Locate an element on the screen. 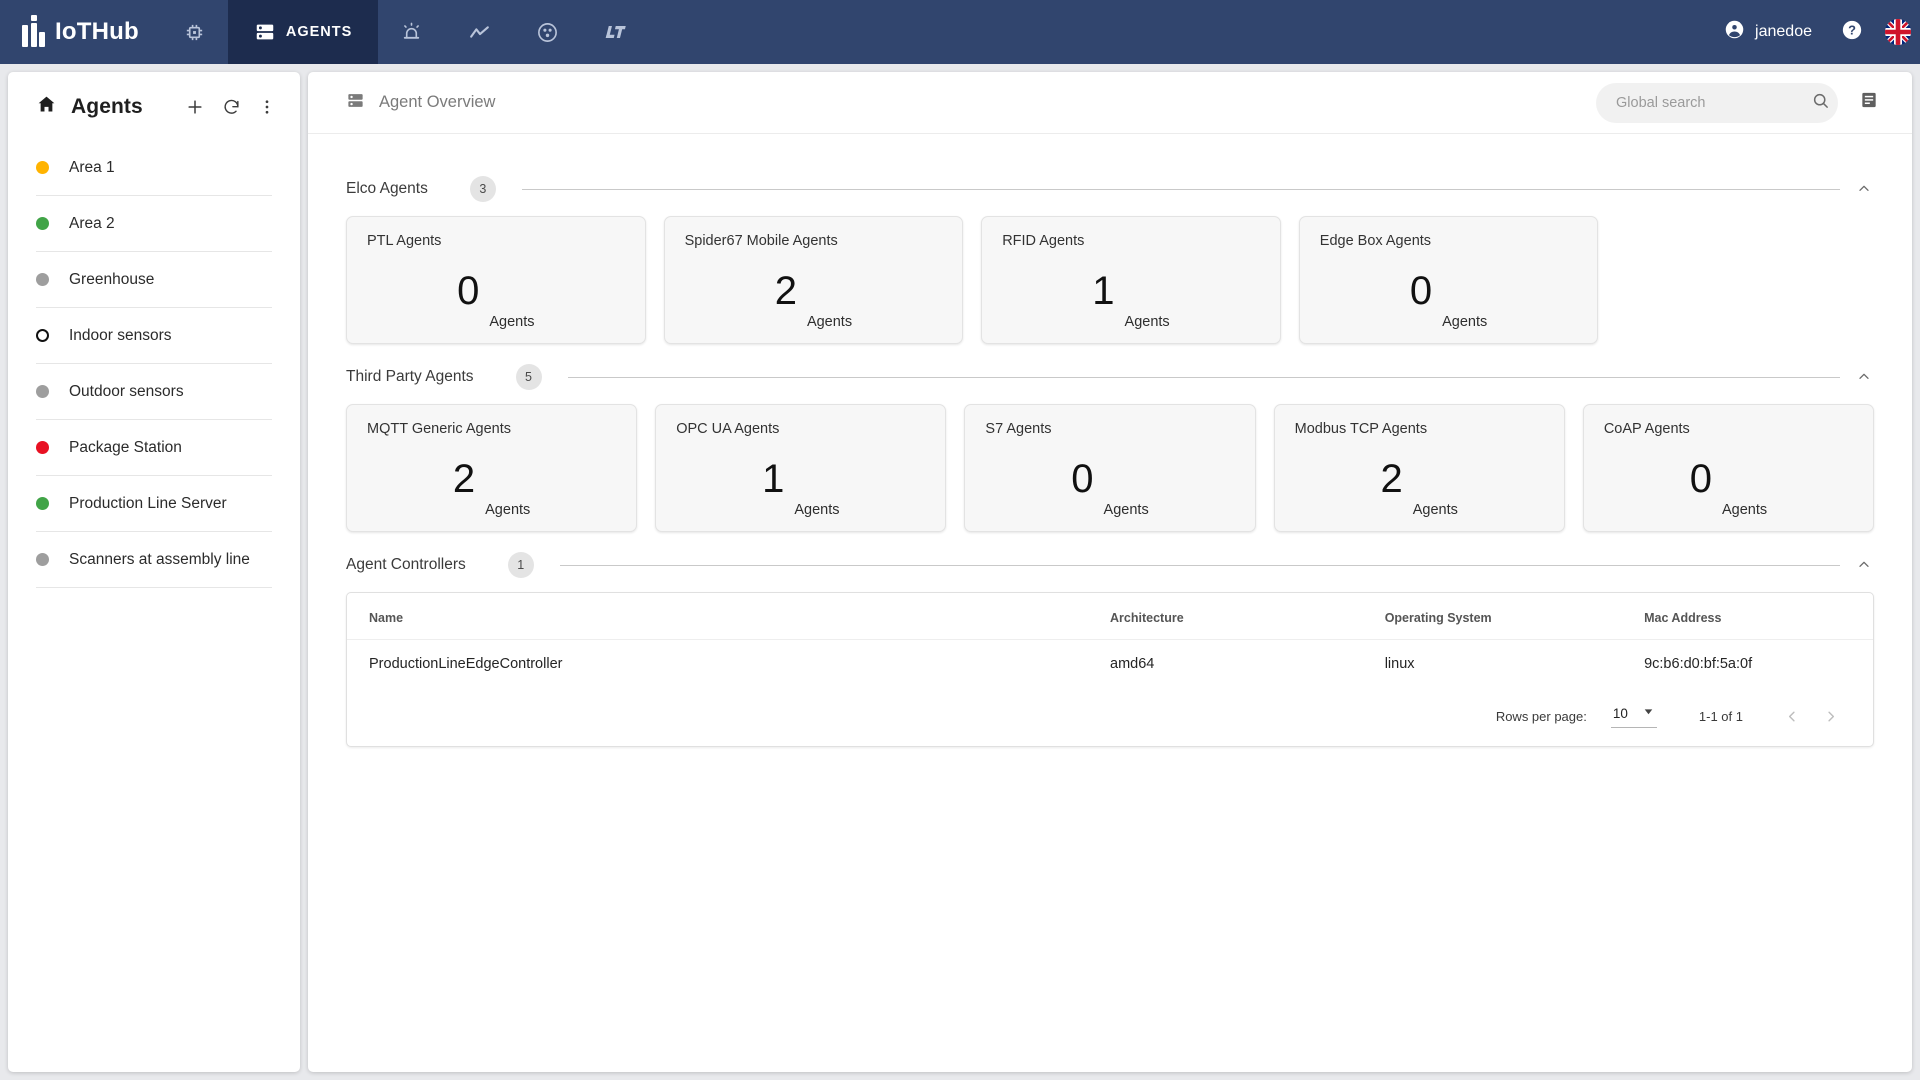  nav-item-users is located at coordinates (547, 32).